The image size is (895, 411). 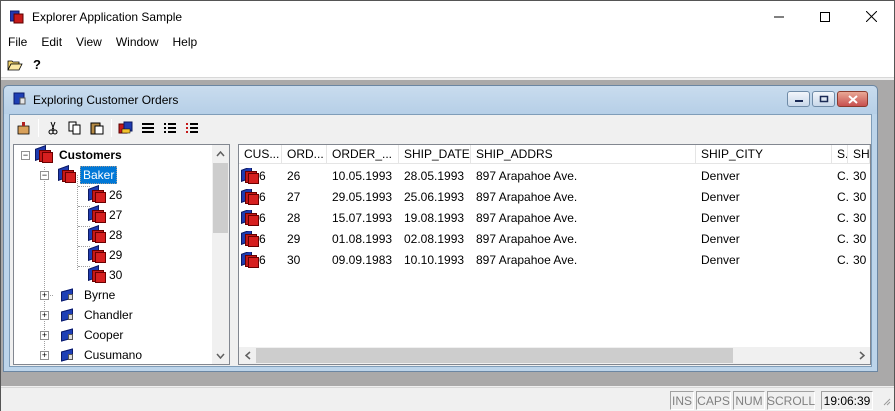 What do you see at coordinates (37, 65) in the screenshot?
I see `help-button: ?` at bounding box center [37, 65].